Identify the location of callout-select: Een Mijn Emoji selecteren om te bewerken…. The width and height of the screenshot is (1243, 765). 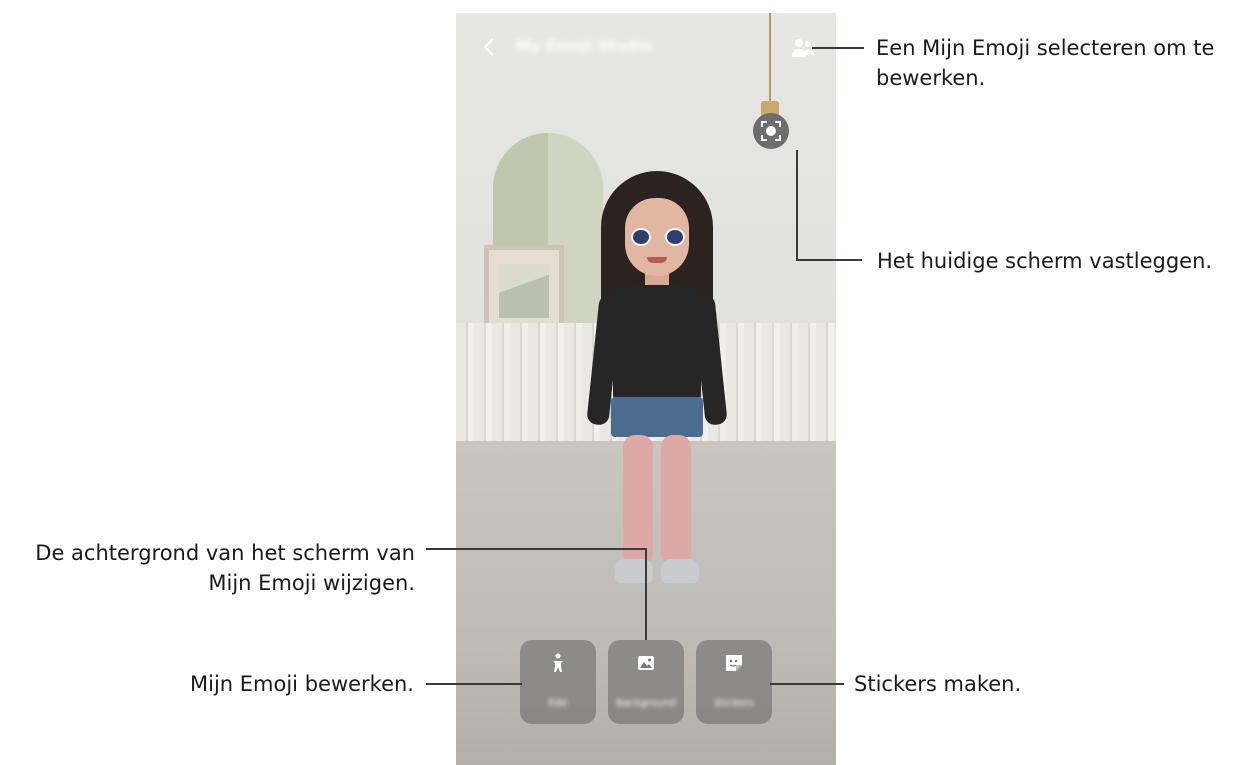
(1045, 63).